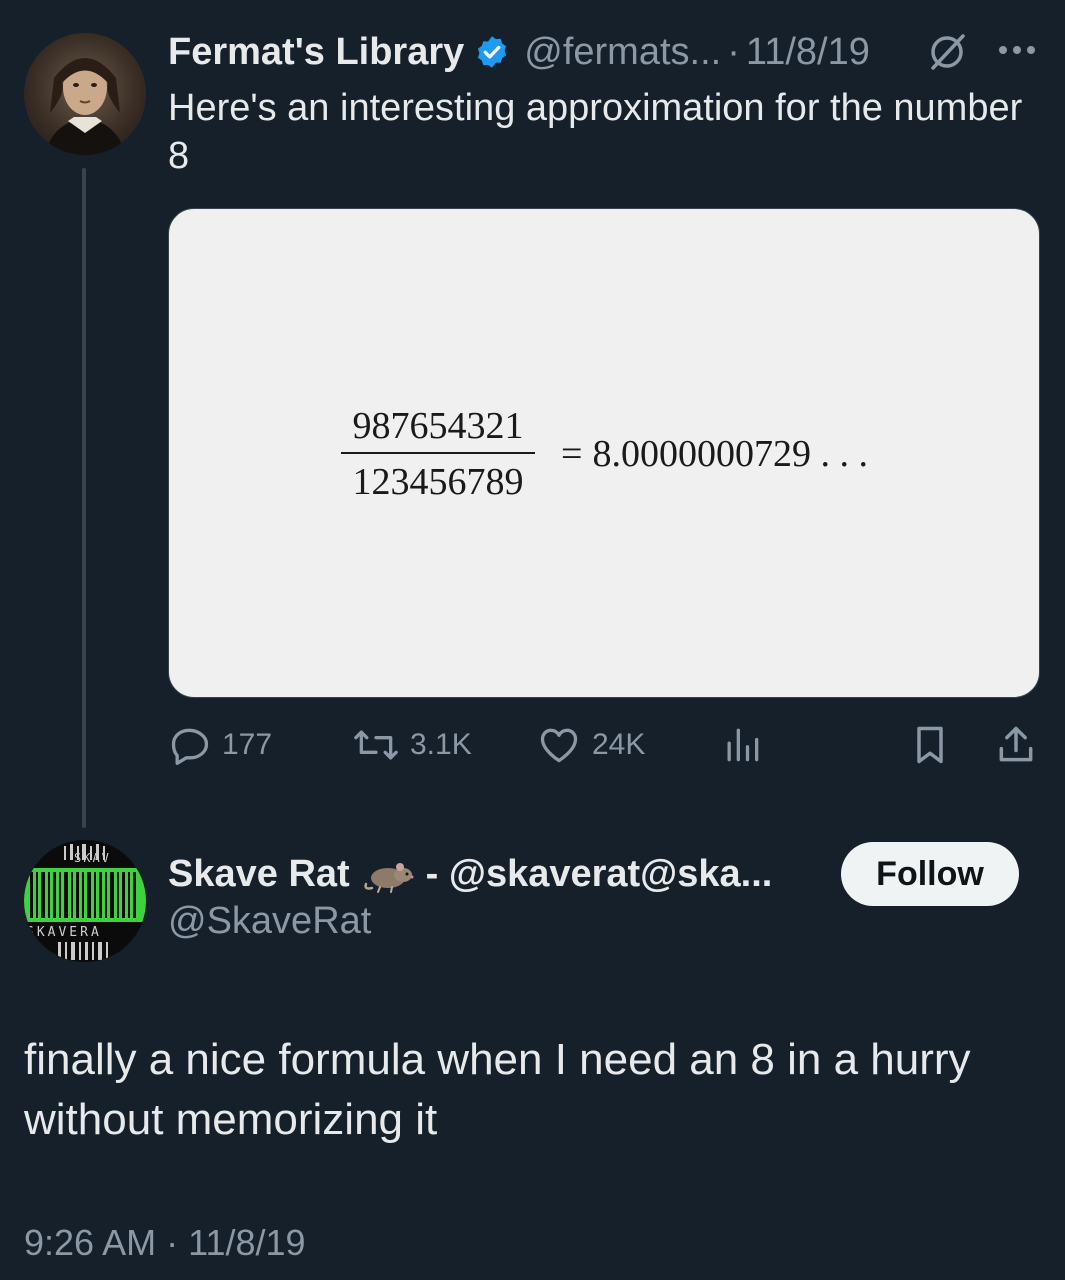  I want to click on fraction: 987654321 123456789, so click(438, 454).